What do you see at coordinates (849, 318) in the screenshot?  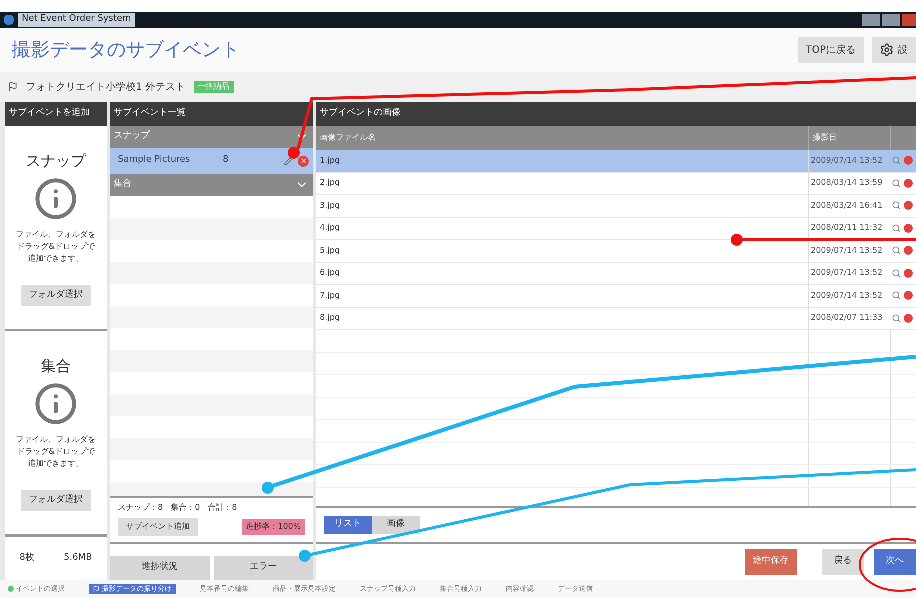 I see `date-cell: 2008/02/07 11:33` at bounding box center [849, 318].